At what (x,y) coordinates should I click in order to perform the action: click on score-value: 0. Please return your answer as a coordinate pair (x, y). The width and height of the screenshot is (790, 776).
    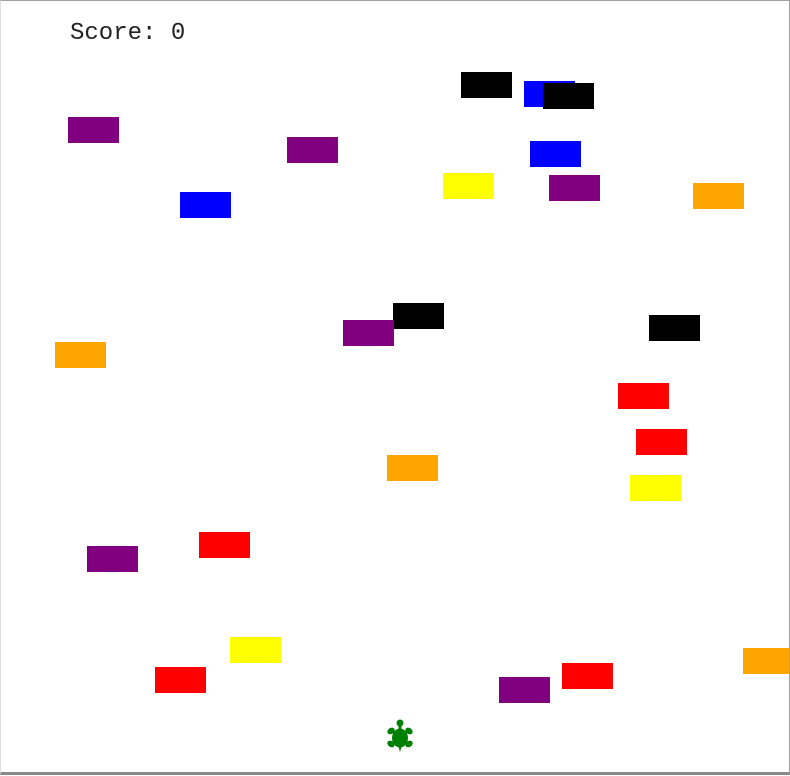
    Looking at the image, I should click on (178, 33).